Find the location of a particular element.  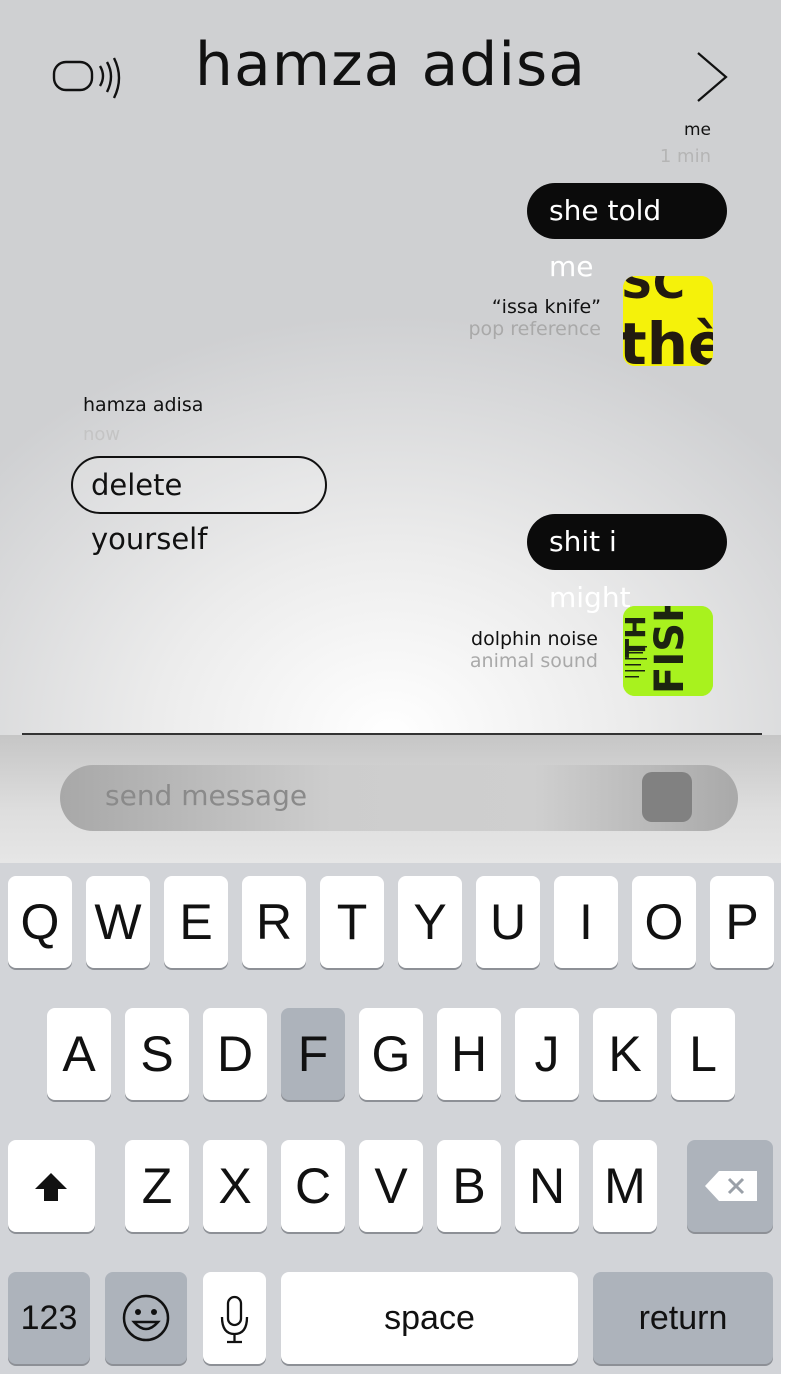

key-t: T is located at coordinates (352, 922).